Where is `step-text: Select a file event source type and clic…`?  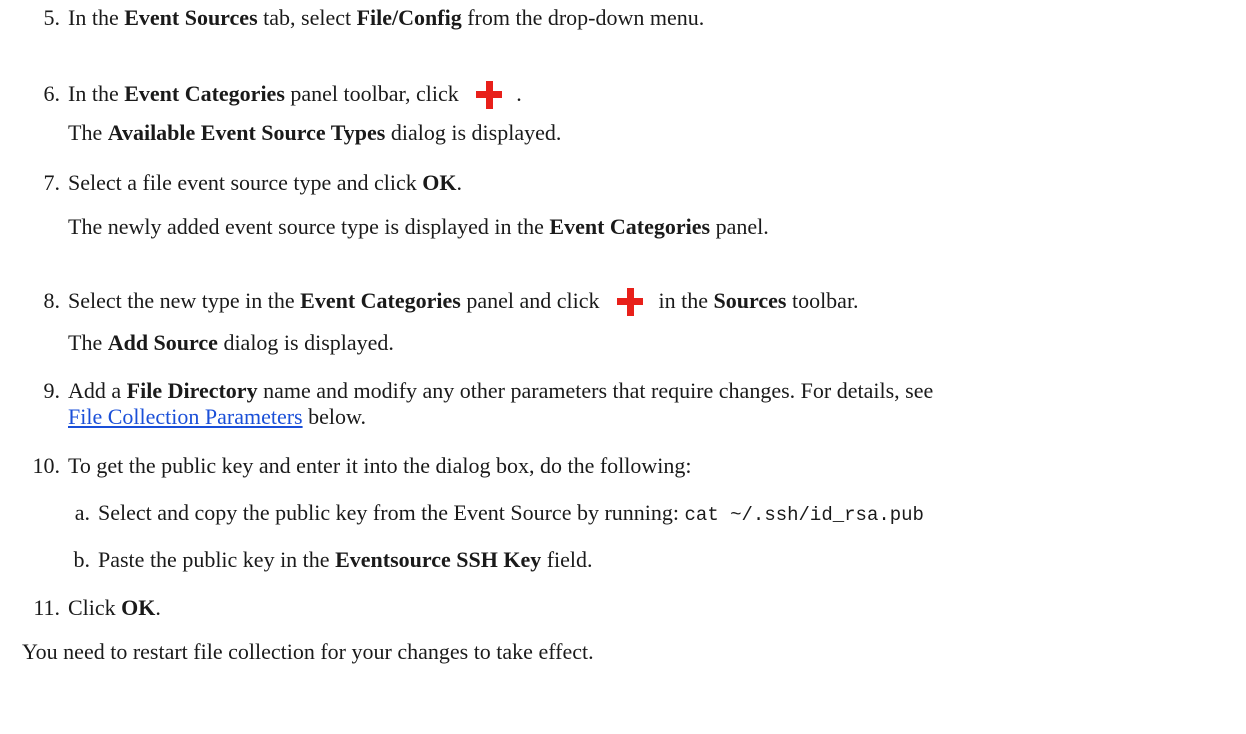 step-text: Select a file event source type and clic… is located at coordinates (265, 182).